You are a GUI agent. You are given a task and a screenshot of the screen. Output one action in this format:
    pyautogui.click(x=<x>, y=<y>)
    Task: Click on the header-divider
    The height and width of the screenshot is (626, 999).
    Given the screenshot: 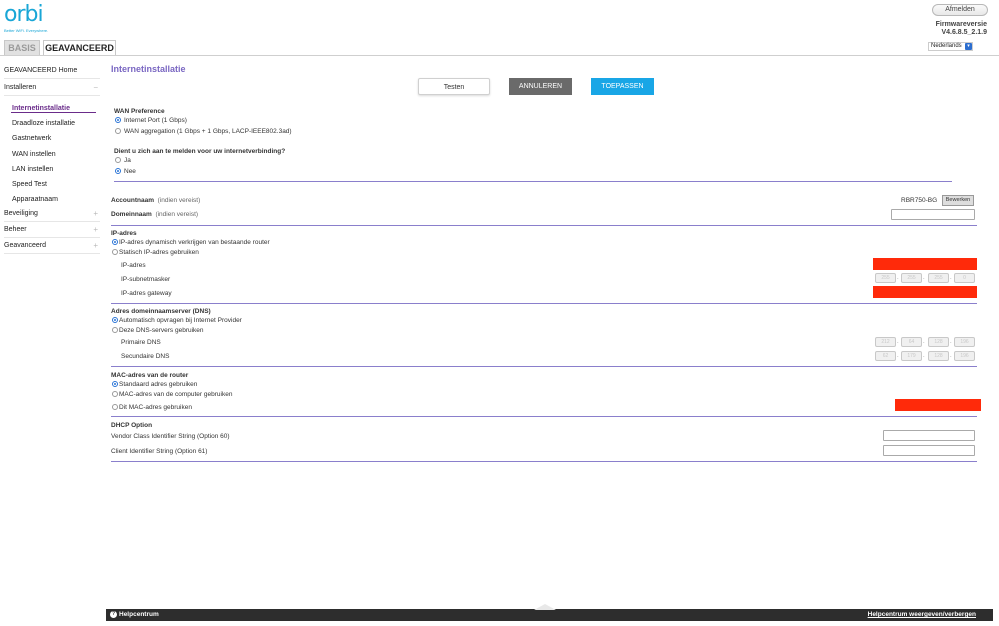 What is the action you would take?
    pyautogui.click(x=499, y=55)
    